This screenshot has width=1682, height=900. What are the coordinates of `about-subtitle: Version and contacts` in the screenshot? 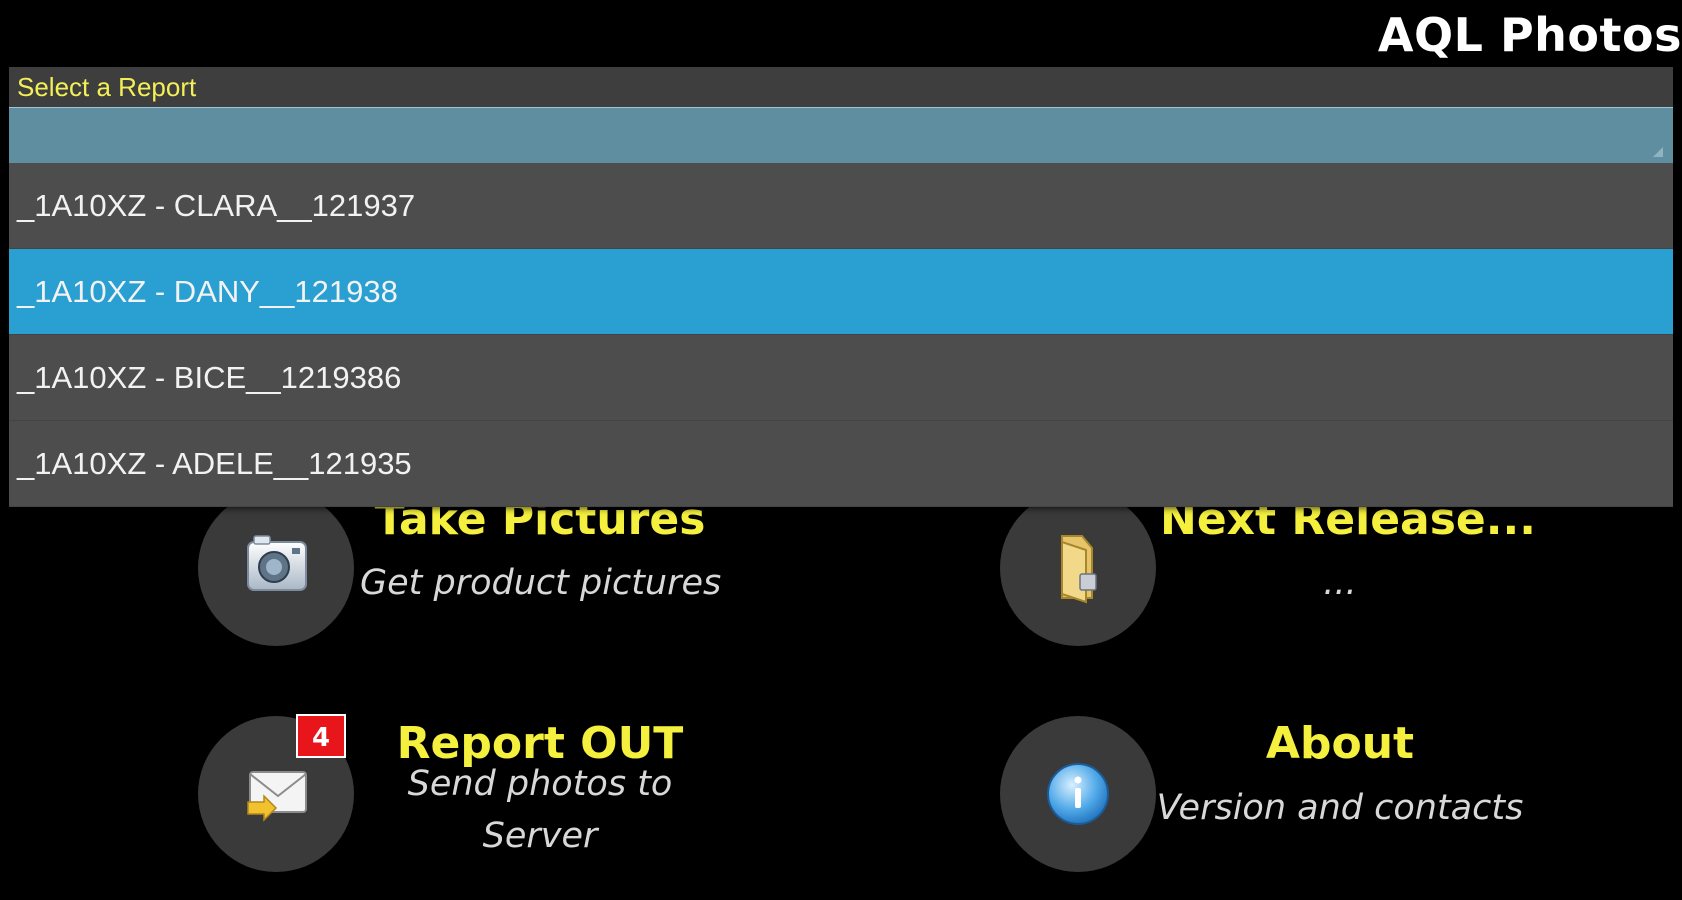 It's located at (1340, 808).